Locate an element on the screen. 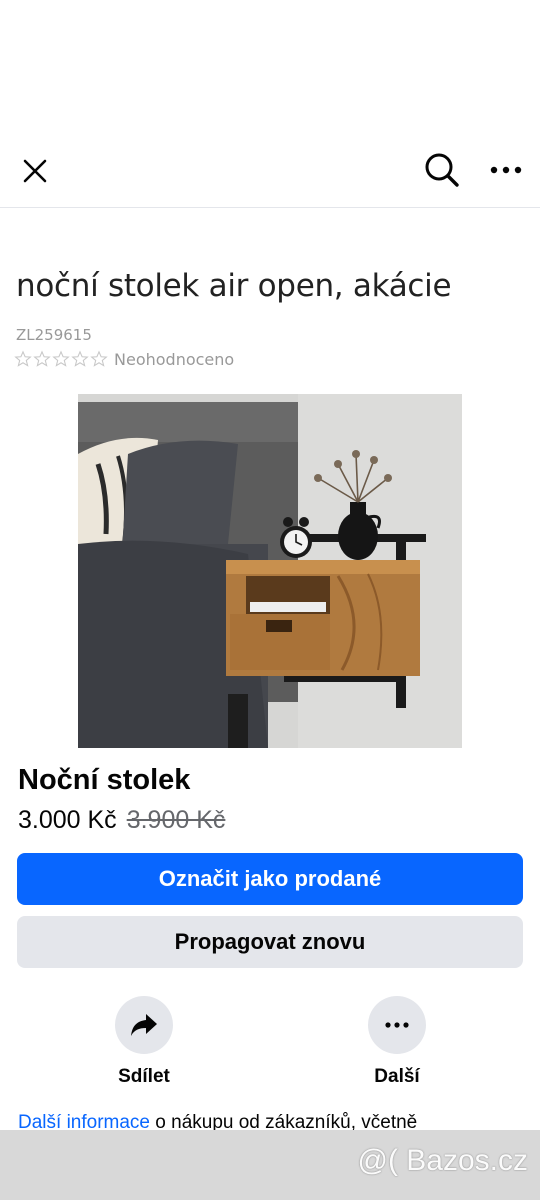 The image size is (540, 1200). listing-title: noční stolek air open, akácie is located at coordinates (234, 286).